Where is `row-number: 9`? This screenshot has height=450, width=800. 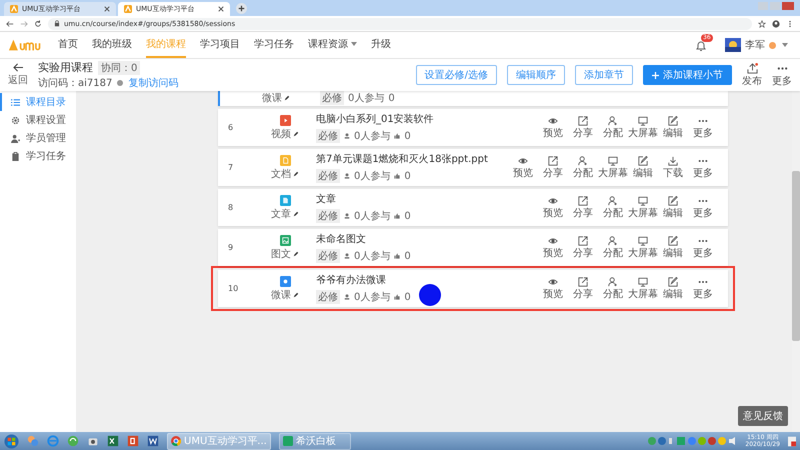
row-number: 9 is located at coordinates (230, 247).